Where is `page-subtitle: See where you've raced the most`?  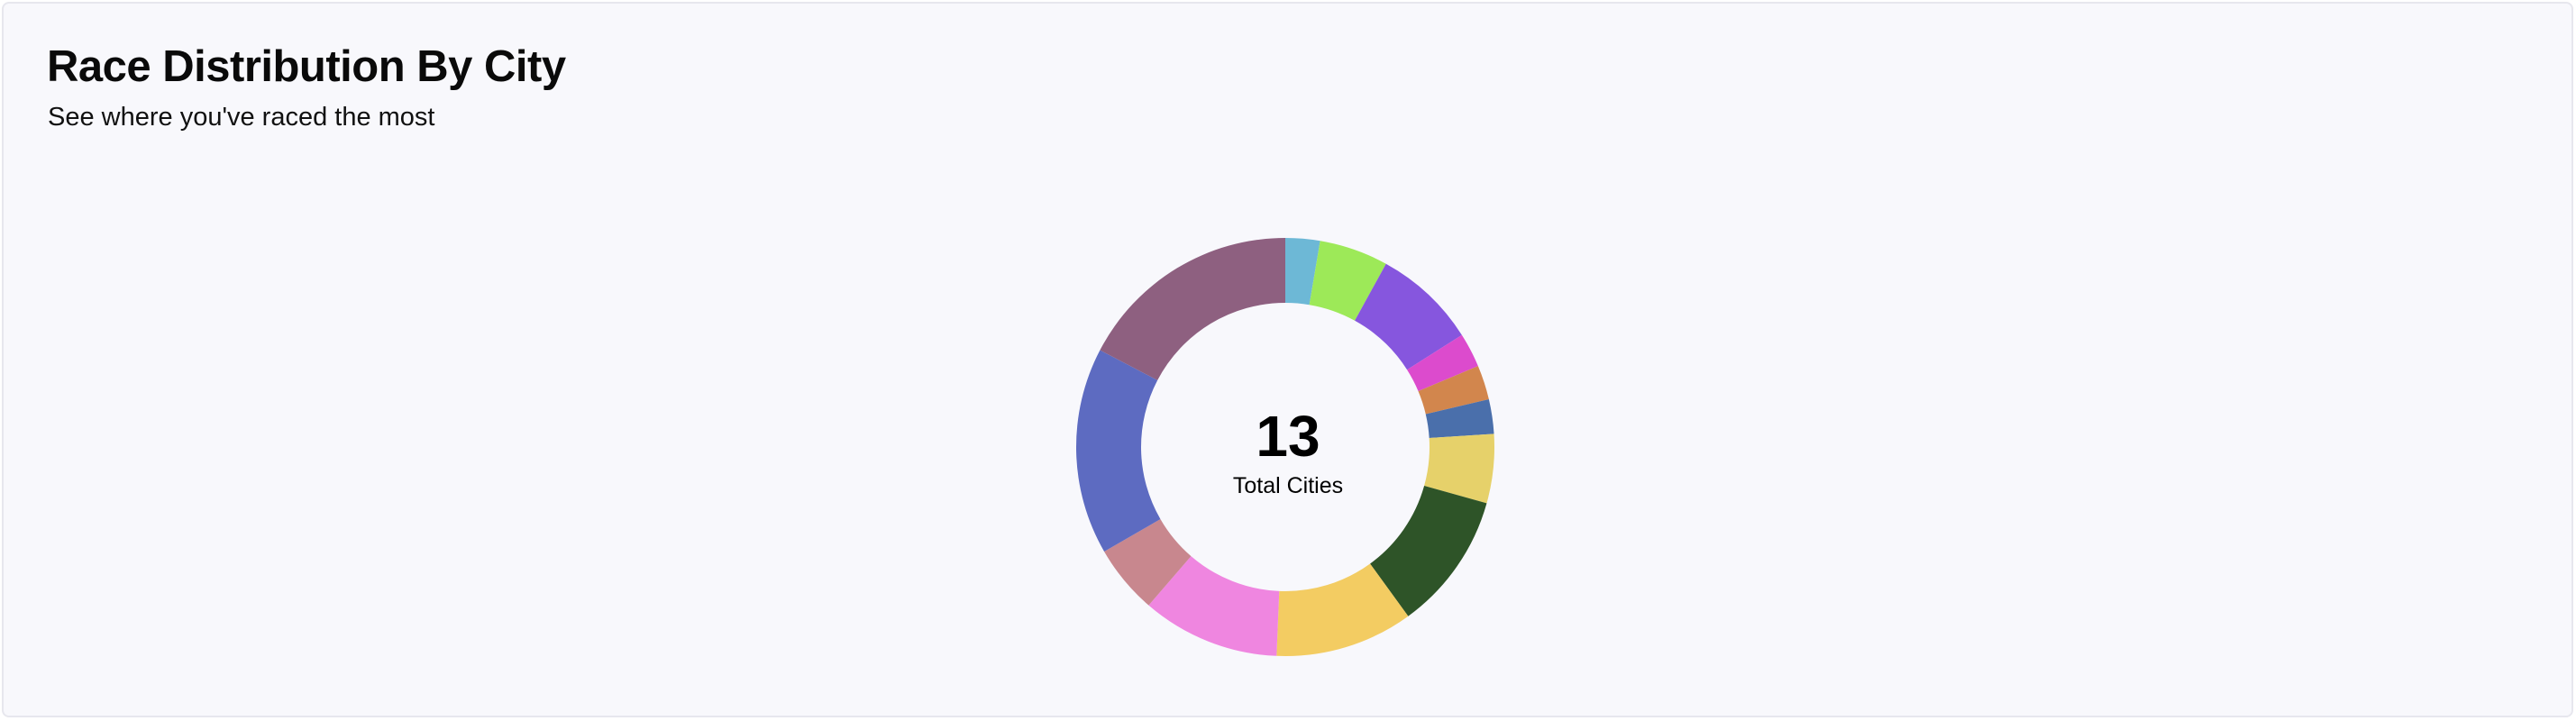
page-subtitle: See where you've raced the most is located at coordinates (241, 117).